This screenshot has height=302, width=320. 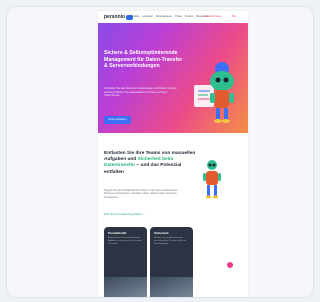 I want to click on logo: personio, so click(x=119, y=17).